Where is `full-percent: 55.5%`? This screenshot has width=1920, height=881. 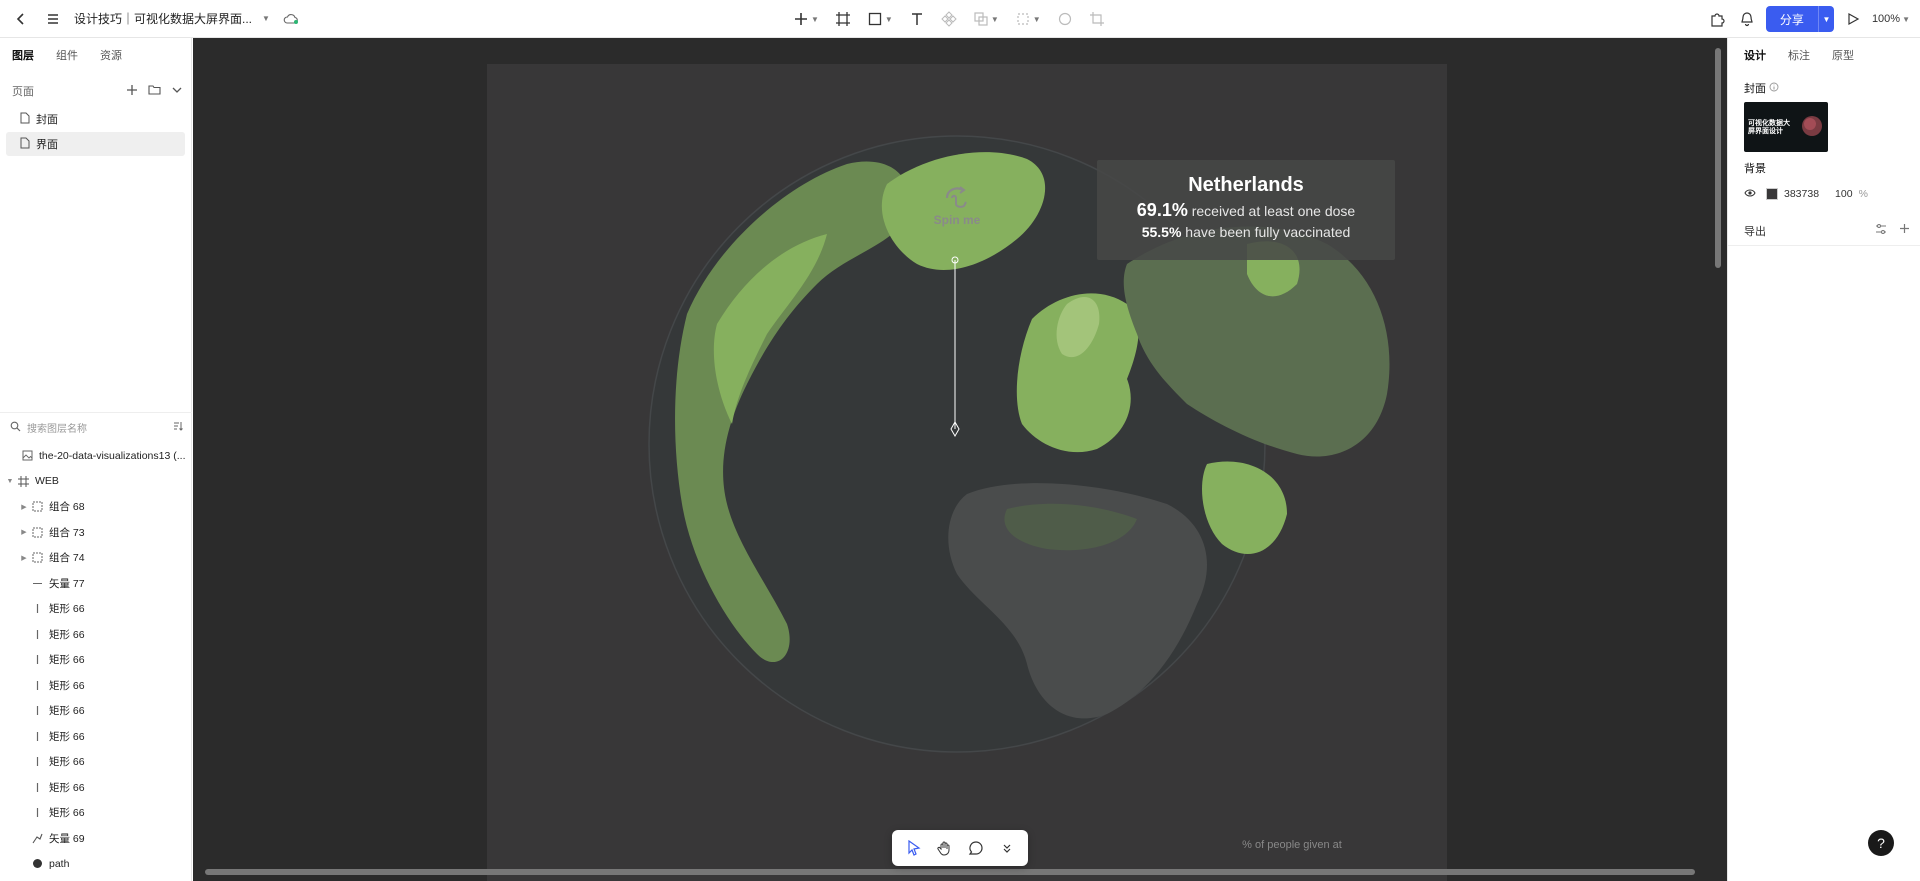
full-percent: 55.5% is located at coordinates (1161, 232).